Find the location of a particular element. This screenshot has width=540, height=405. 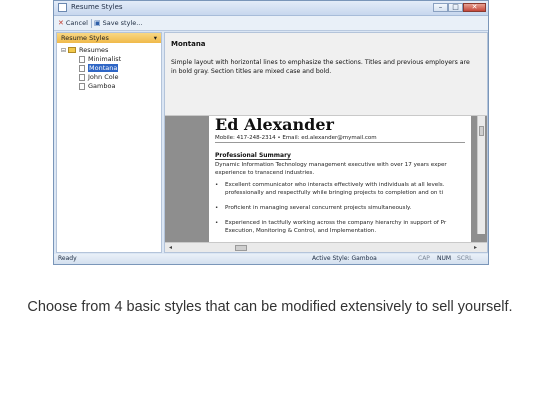

app-icon is located at coordinates (62, 7).